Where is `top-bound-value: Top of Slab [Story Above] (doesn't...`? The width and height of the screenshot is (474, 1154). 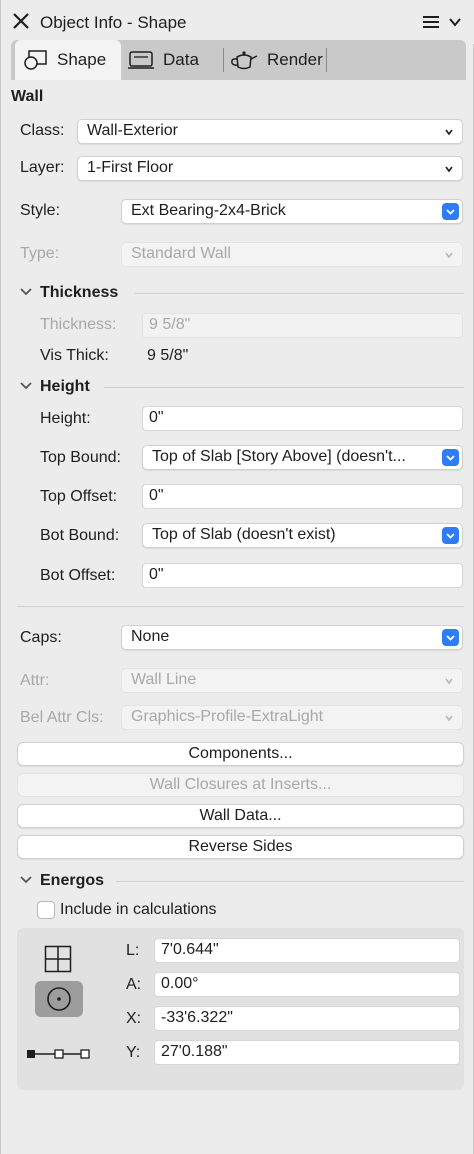
top-bound-value: Top of Slab [Story Above] (doesn't... is located at coordinates (279, 456).